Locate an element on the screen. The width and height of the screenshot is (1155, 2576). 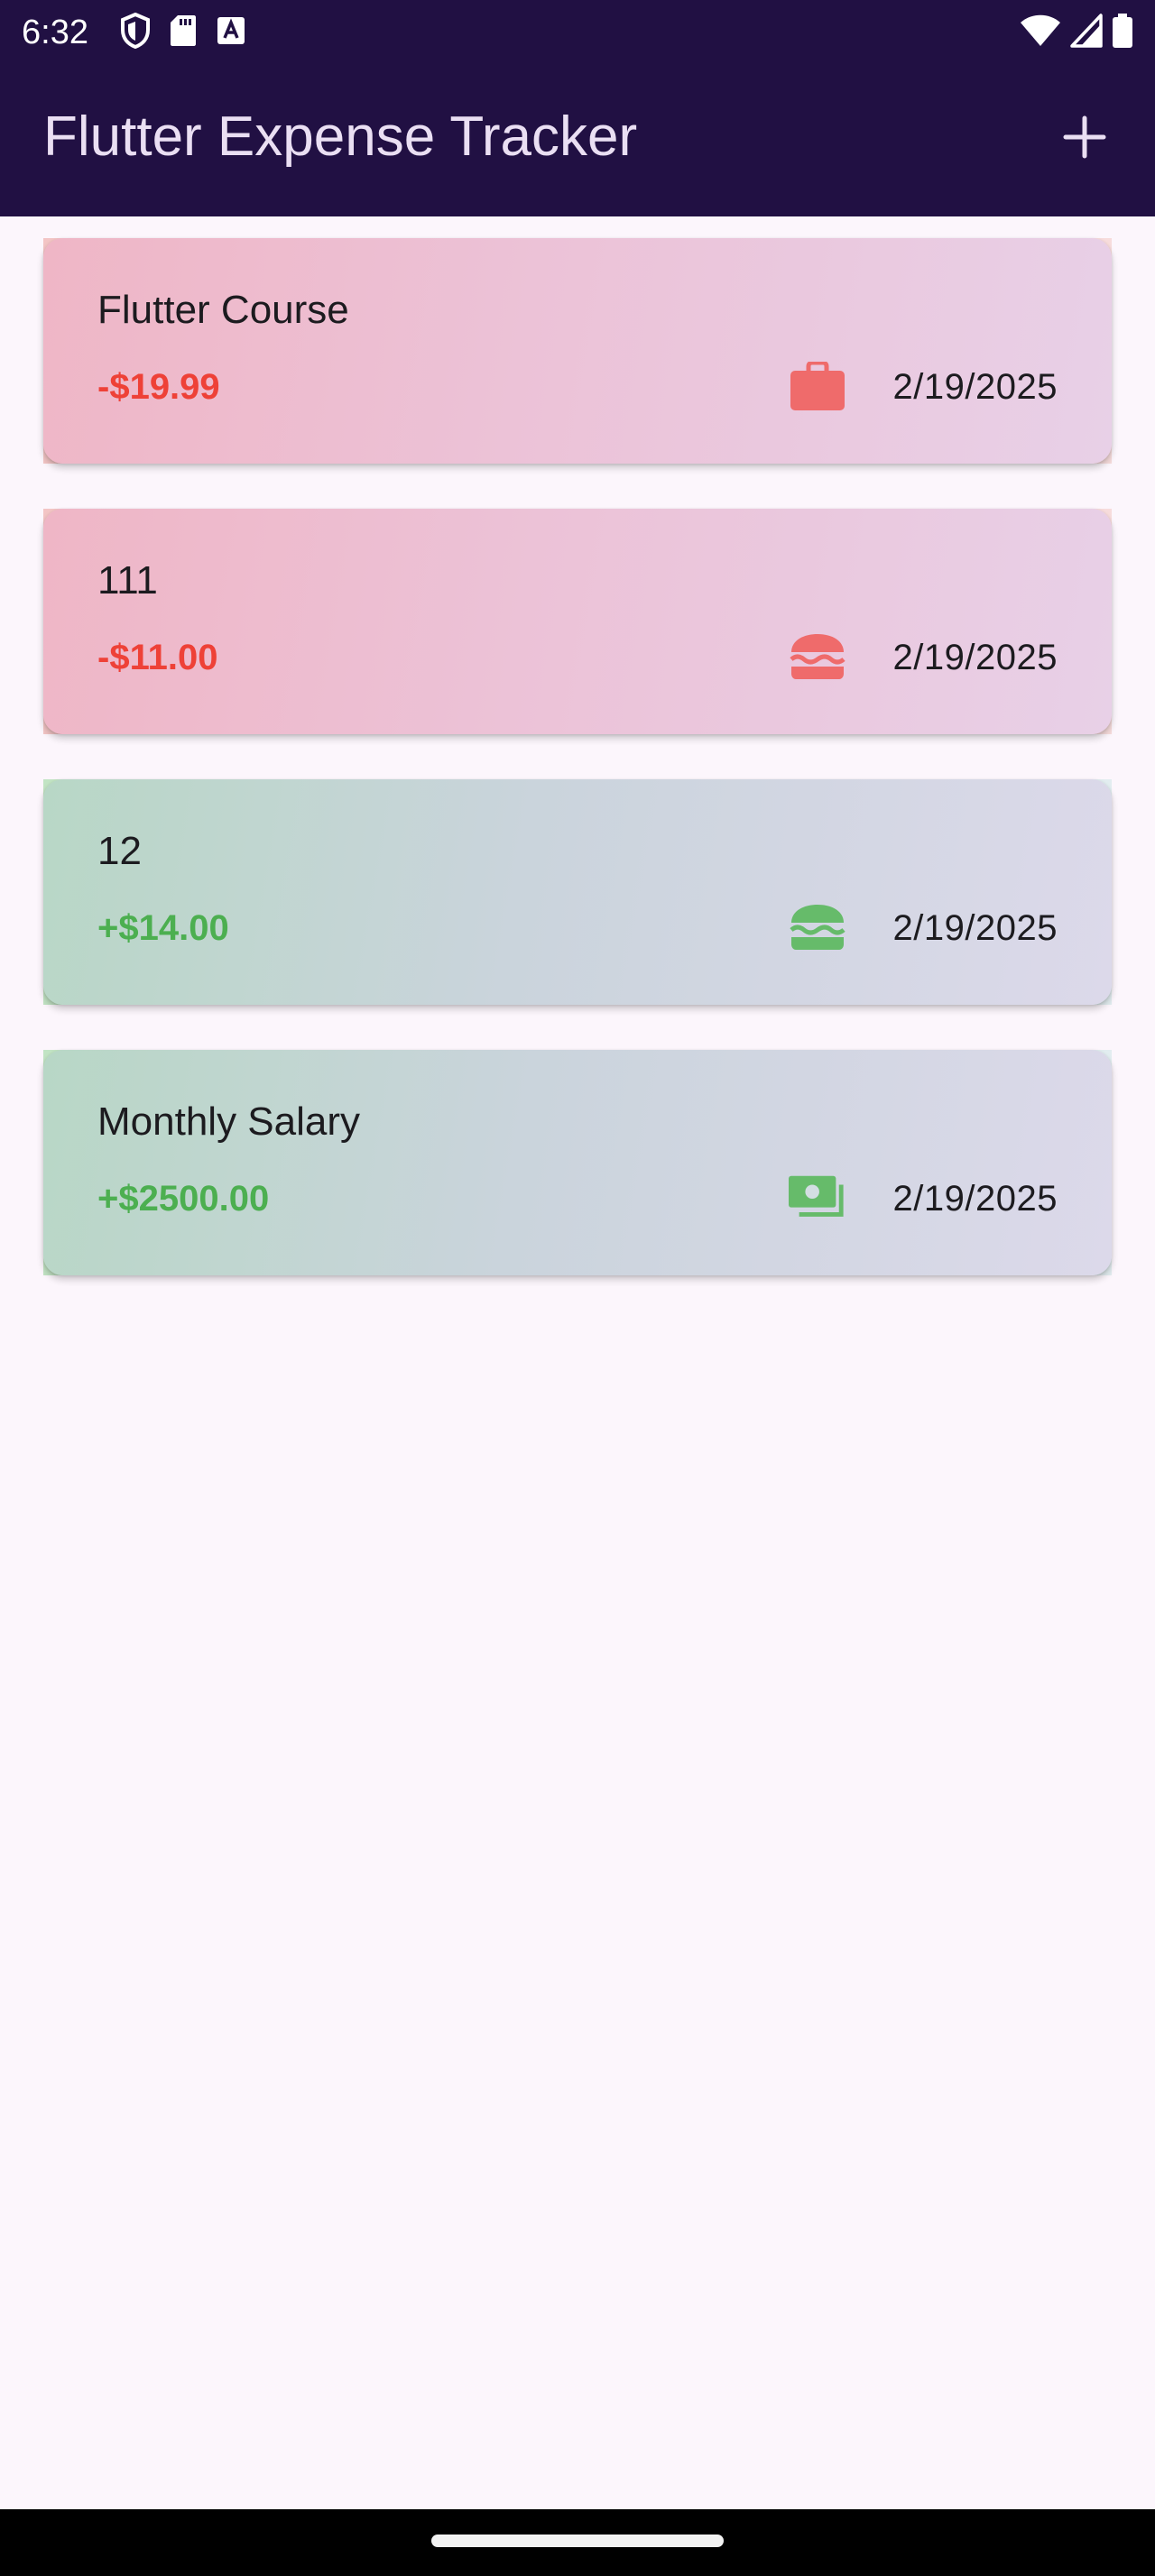
app-bar: Flutter Expense Tracker is located at coordinates (577, 140).